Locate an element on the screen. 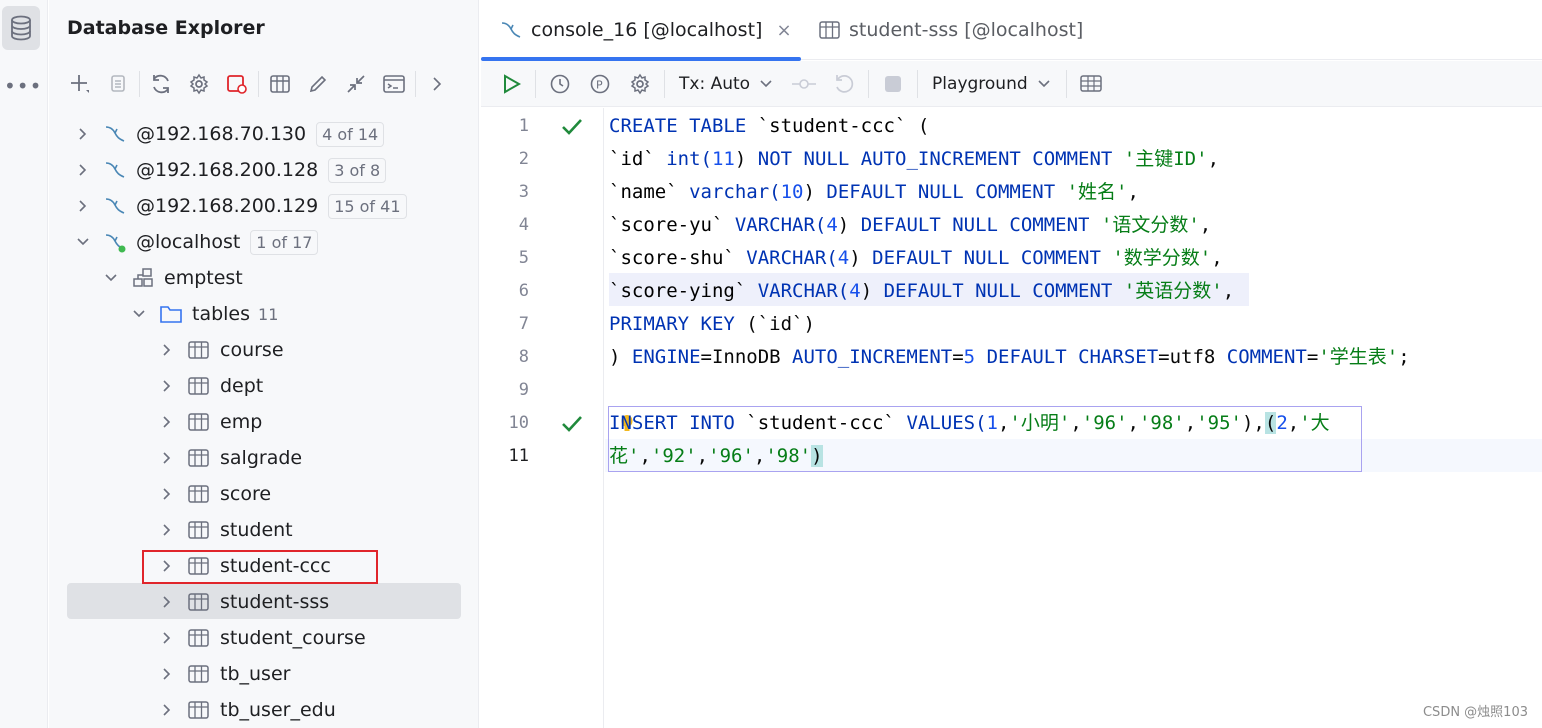 The width and height of the screenshot is (1542, 728). history-icon is located at coordinates (560, 84).